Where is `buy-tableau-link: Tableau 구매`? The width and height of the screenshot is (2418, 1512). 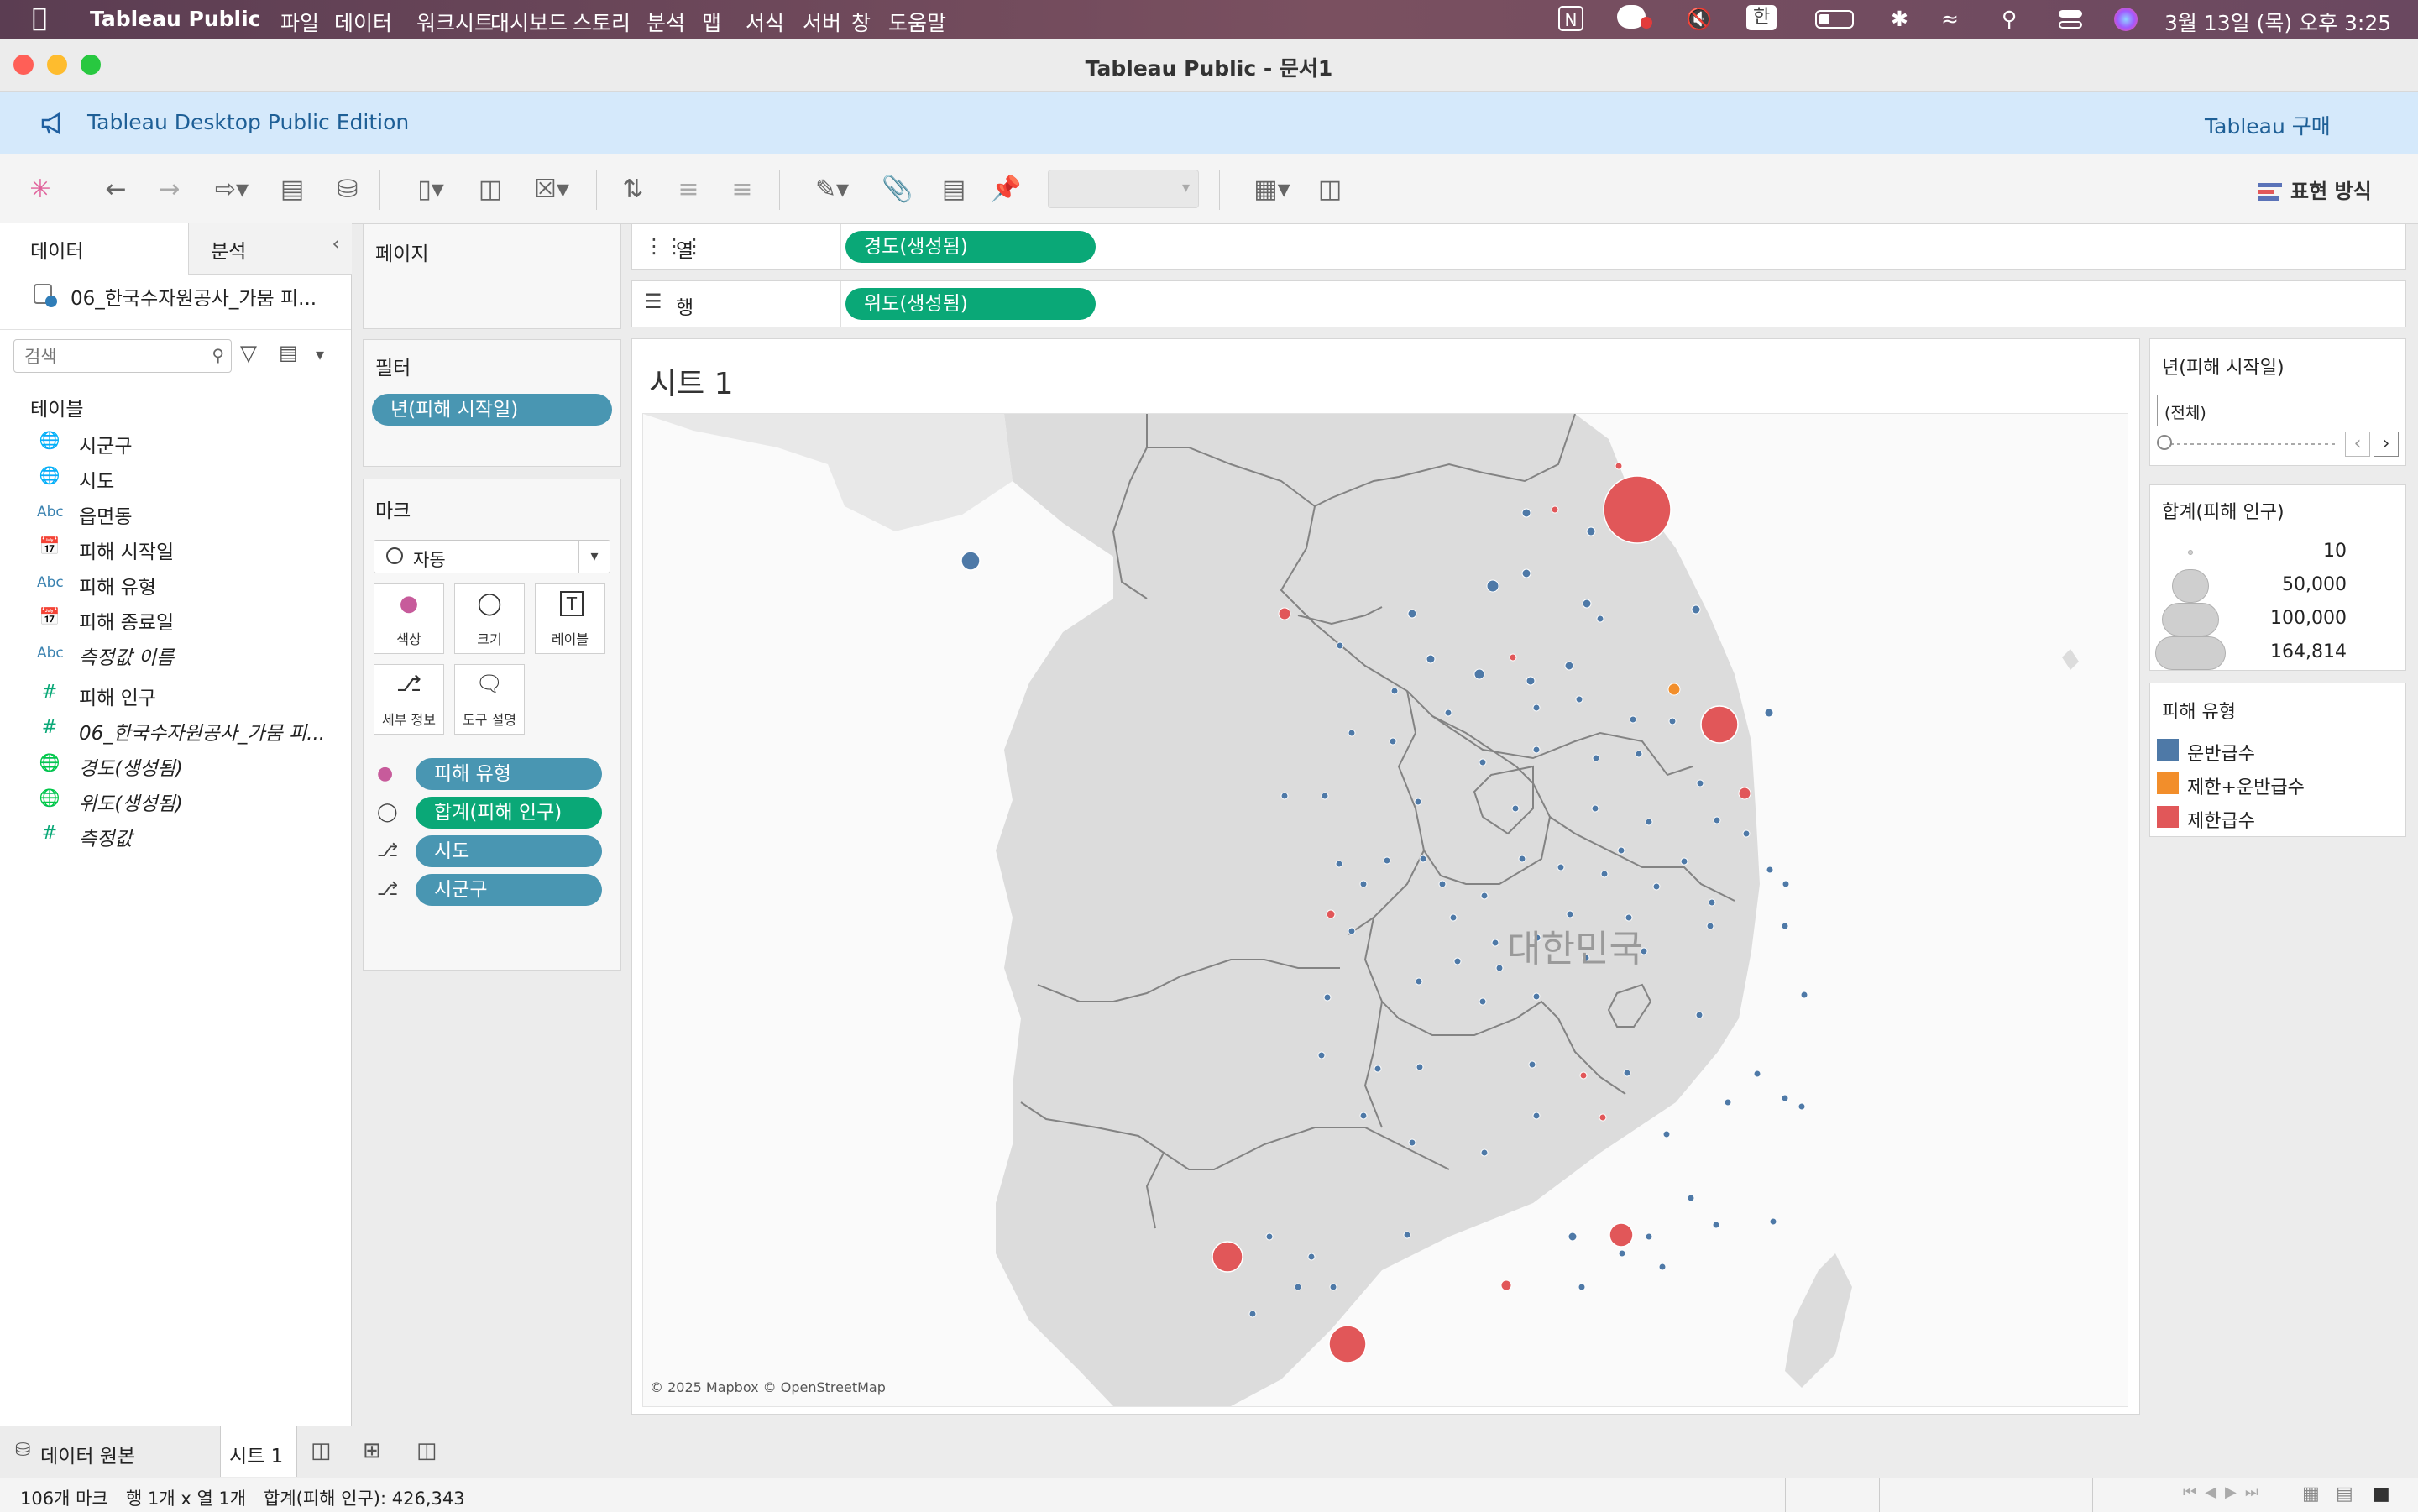
buy-tableau-link: Tableau 구매 is located at coordinates (2268, 125).